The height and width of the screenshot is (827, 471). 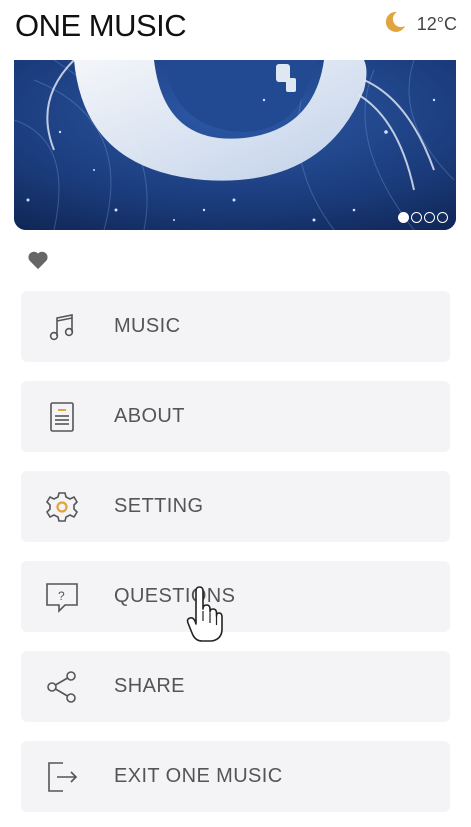 I want to click on hand-pointer-cursor, so click(x=205, y=614).